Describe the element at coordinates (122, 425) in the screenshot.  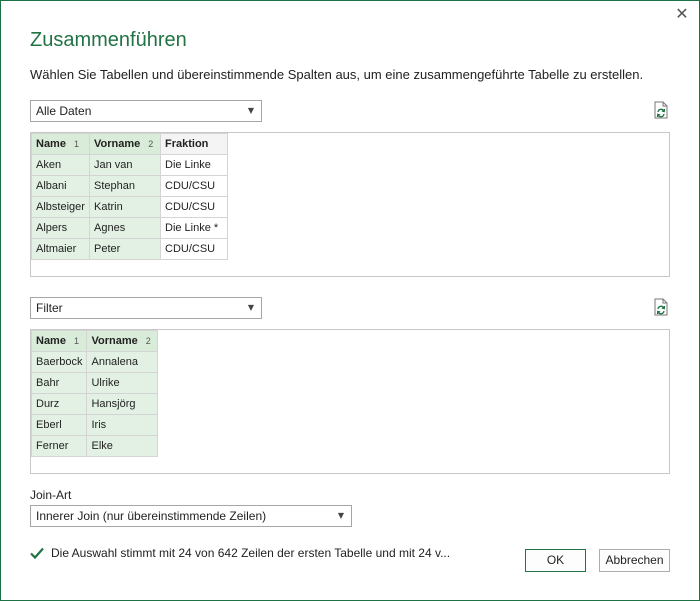
I see `table-cell: Iris` at that location.